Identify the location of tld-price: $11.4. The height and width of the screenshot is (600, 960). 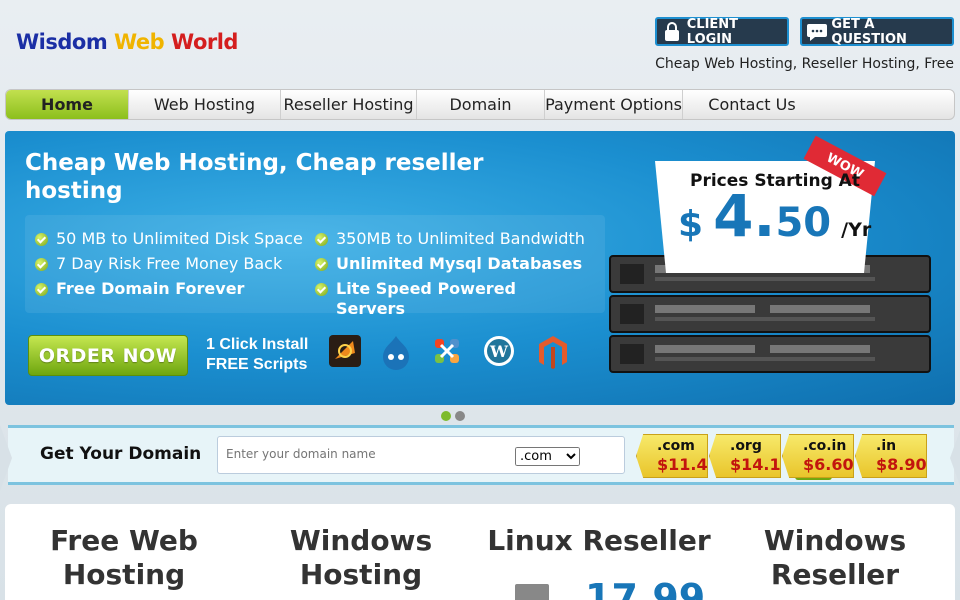
(682, 464).